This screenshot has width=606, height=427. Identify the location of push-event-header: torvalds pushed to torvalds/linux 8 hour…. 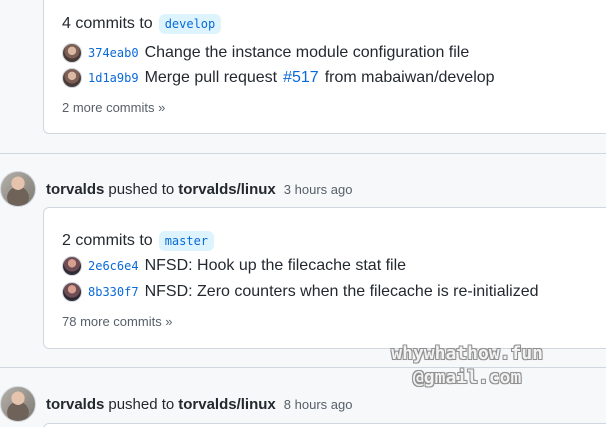
(176, 404).